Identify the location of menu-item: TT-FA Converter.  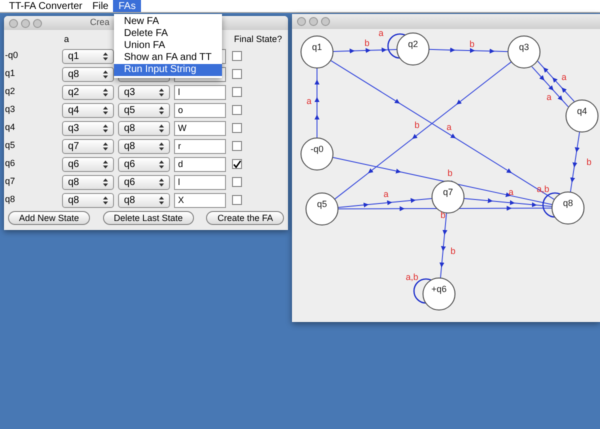
(46, 6).